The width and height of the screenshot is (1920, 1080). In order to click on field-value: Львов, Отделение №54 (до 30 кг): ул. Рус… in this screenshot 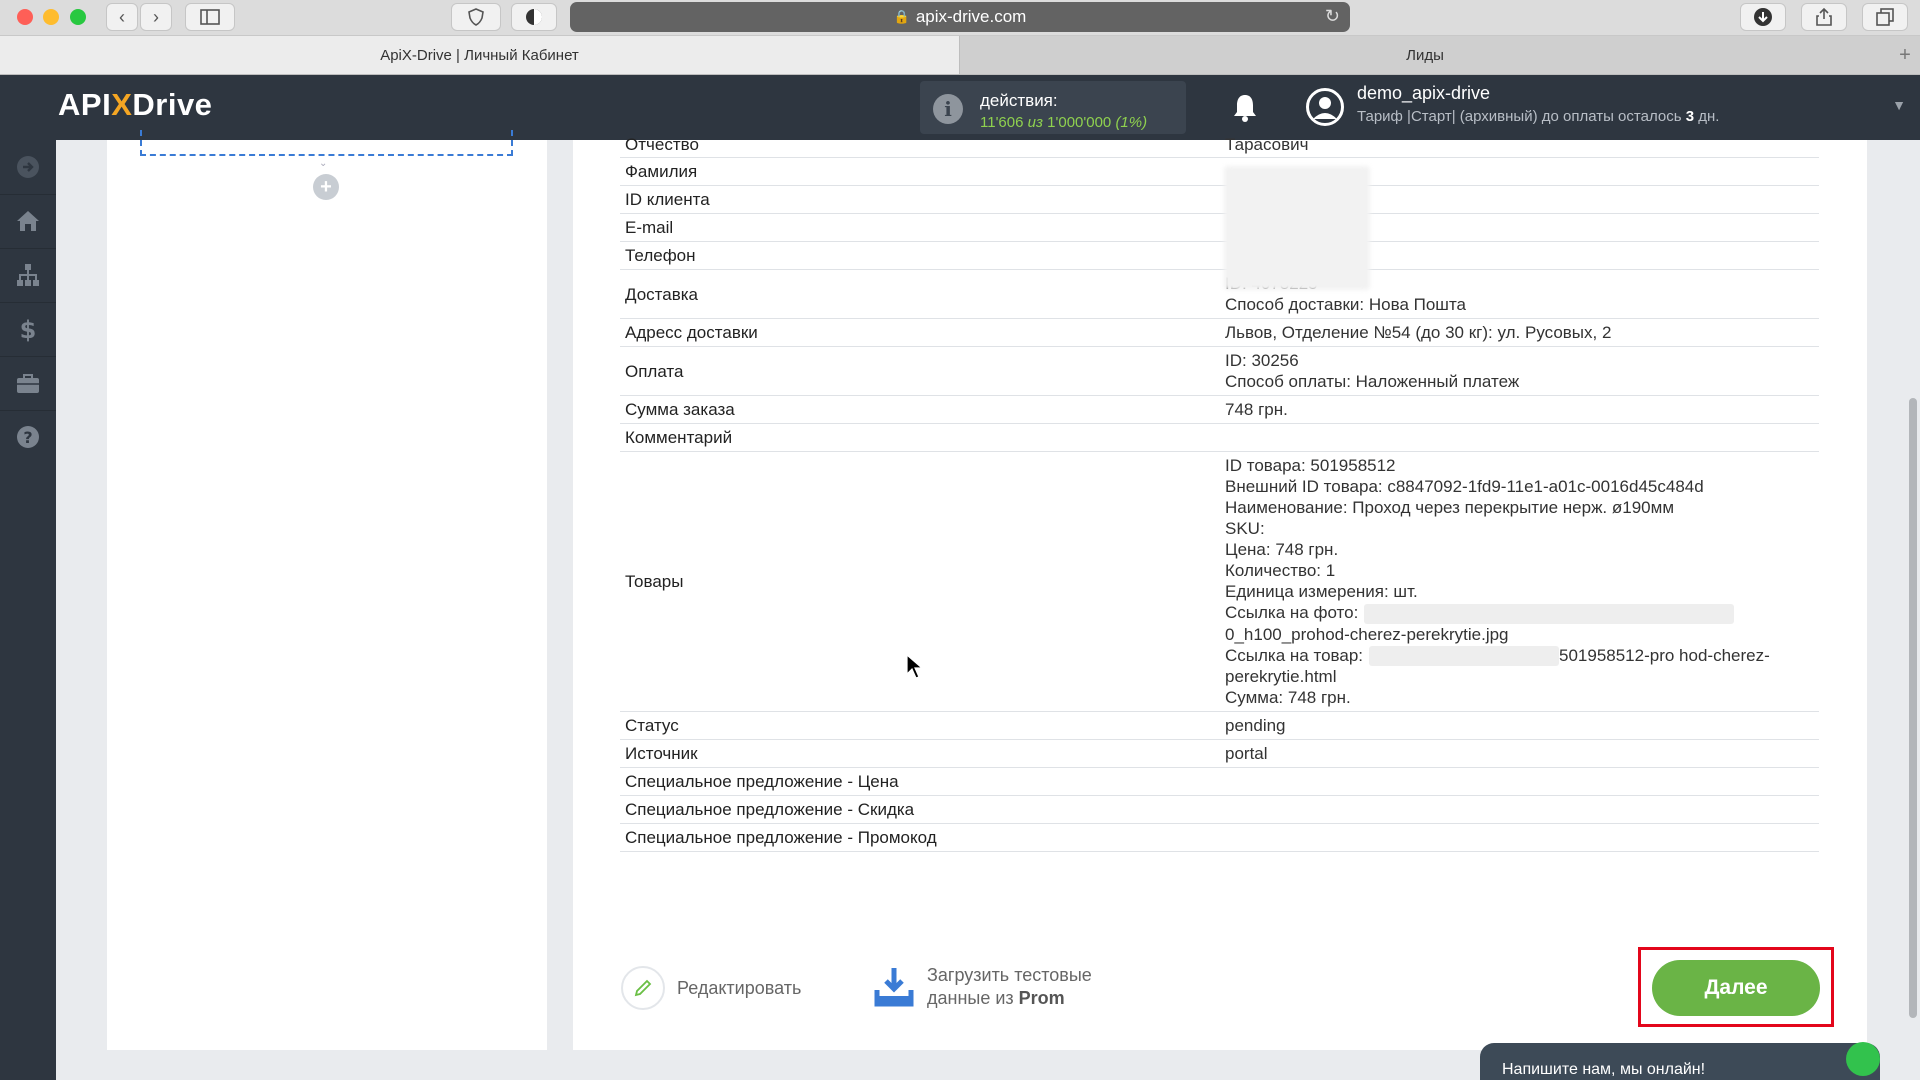, I will do `click(1519, 332)`.